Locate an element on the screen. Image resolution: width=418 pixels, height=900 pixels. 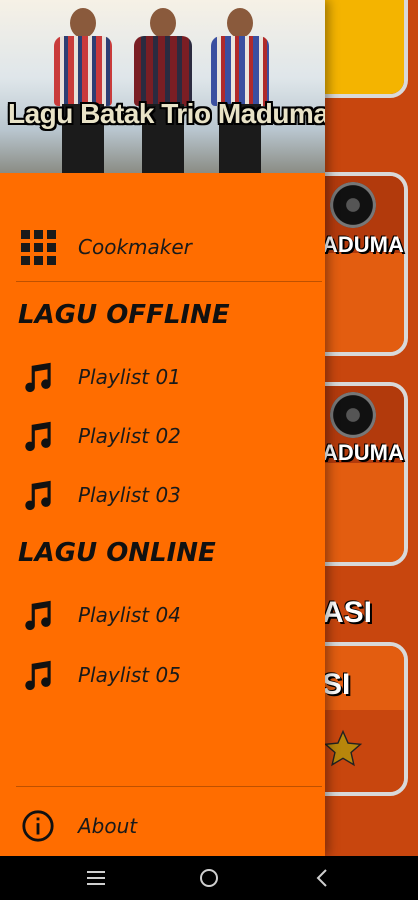
section-title-online: LAGU ONLINE is located at coordinates (117, 553).